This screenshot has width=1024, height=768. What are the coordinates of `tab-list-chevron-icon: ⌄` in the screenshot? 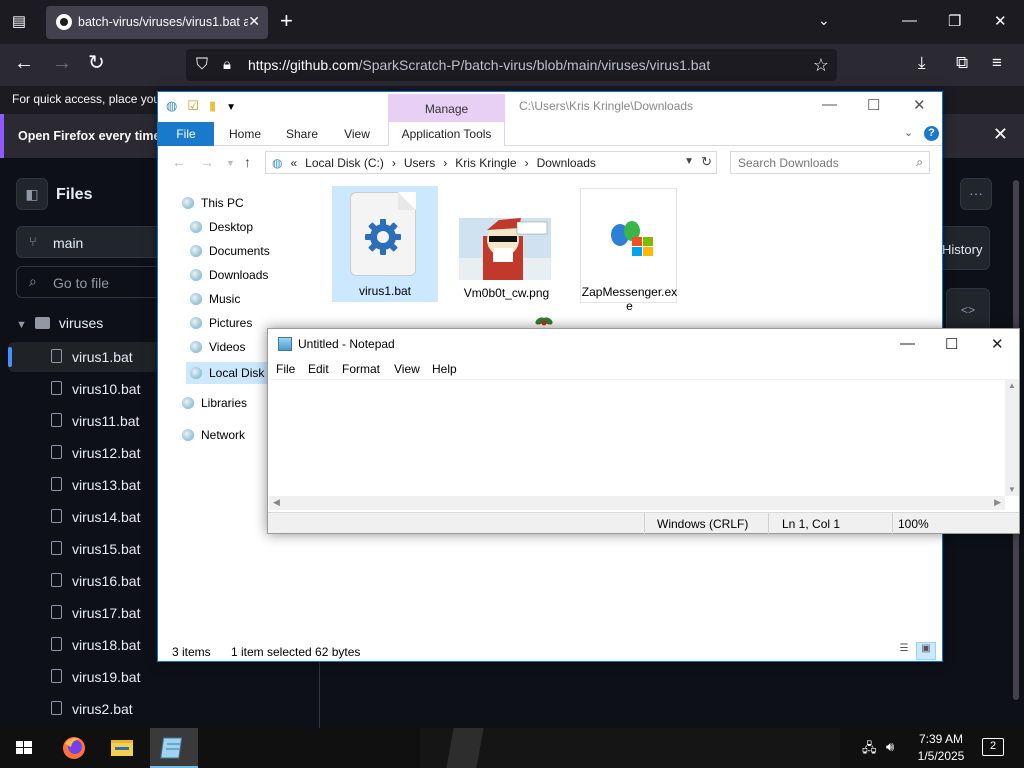 It's located at (824, 20).